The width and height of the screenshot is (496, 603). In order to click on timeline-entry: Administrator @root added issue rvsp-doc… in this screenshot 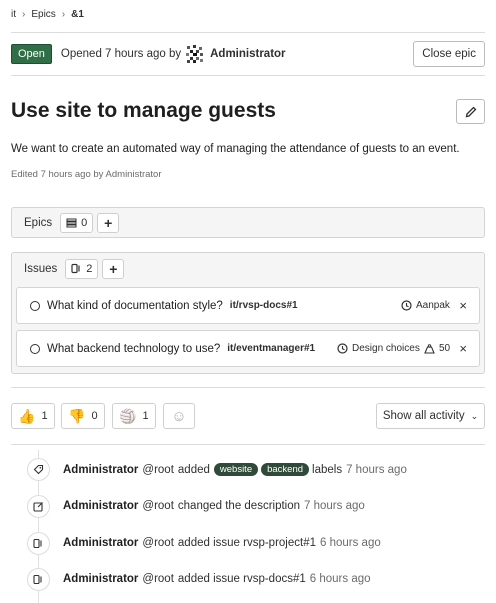, I will do `click(217, 579)`.